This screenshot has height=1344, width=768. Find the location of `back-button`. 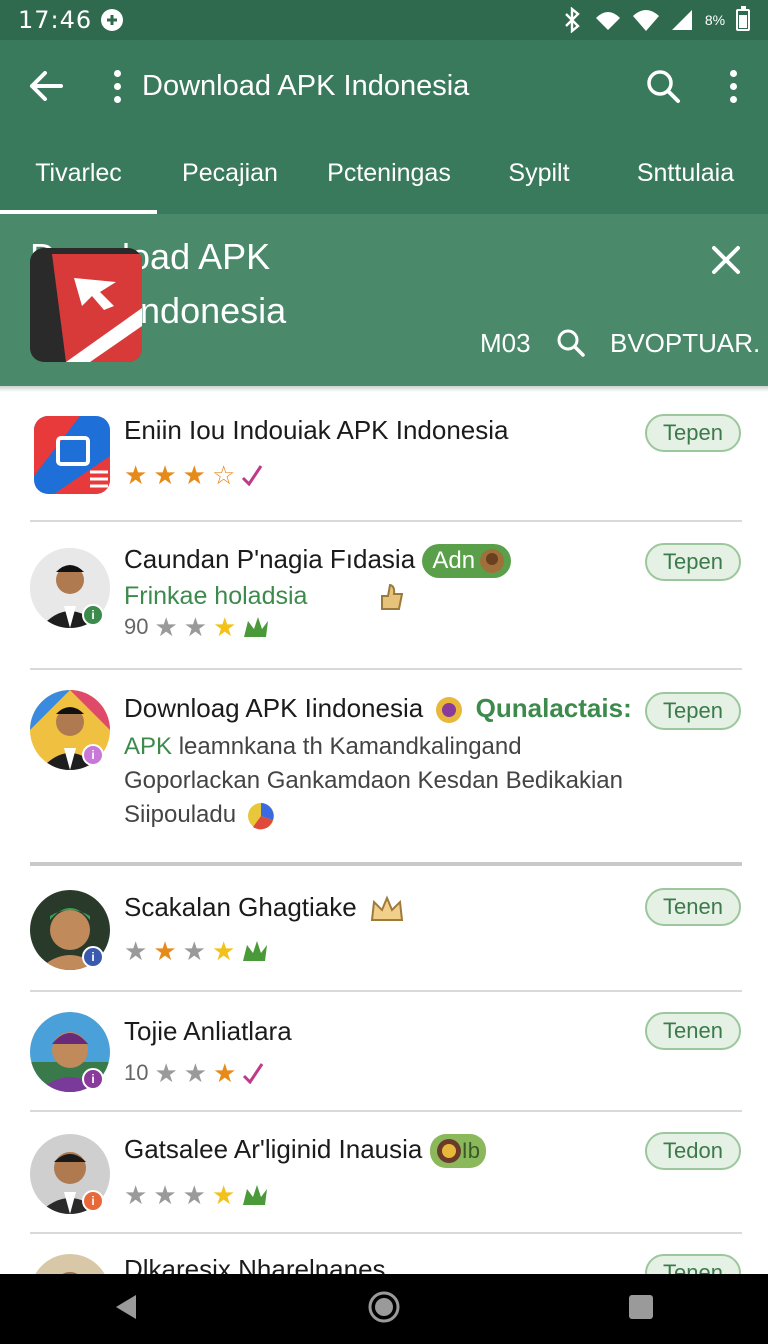

back-button is located at coordinates (46, 86).